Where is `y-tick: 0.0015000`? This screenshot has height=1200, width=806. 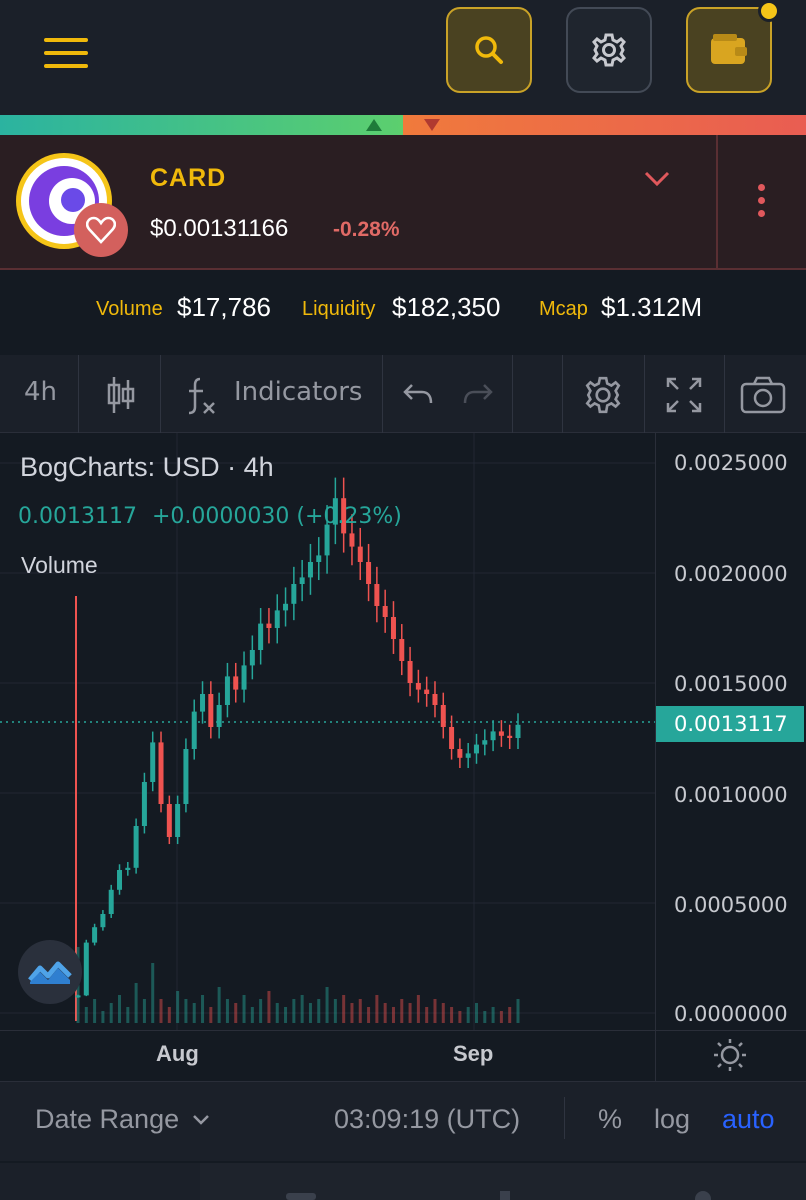 y-tick: 0.0015000 is located at coordinates (731, 684).